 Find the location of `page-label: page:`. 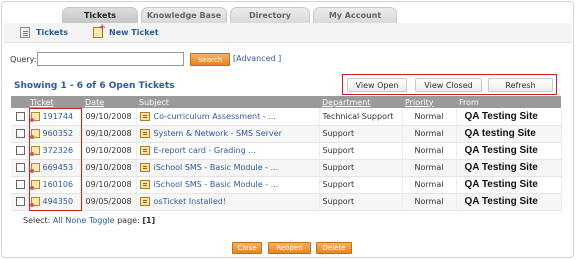

page-label: page: is located at coordinates (128, 220).